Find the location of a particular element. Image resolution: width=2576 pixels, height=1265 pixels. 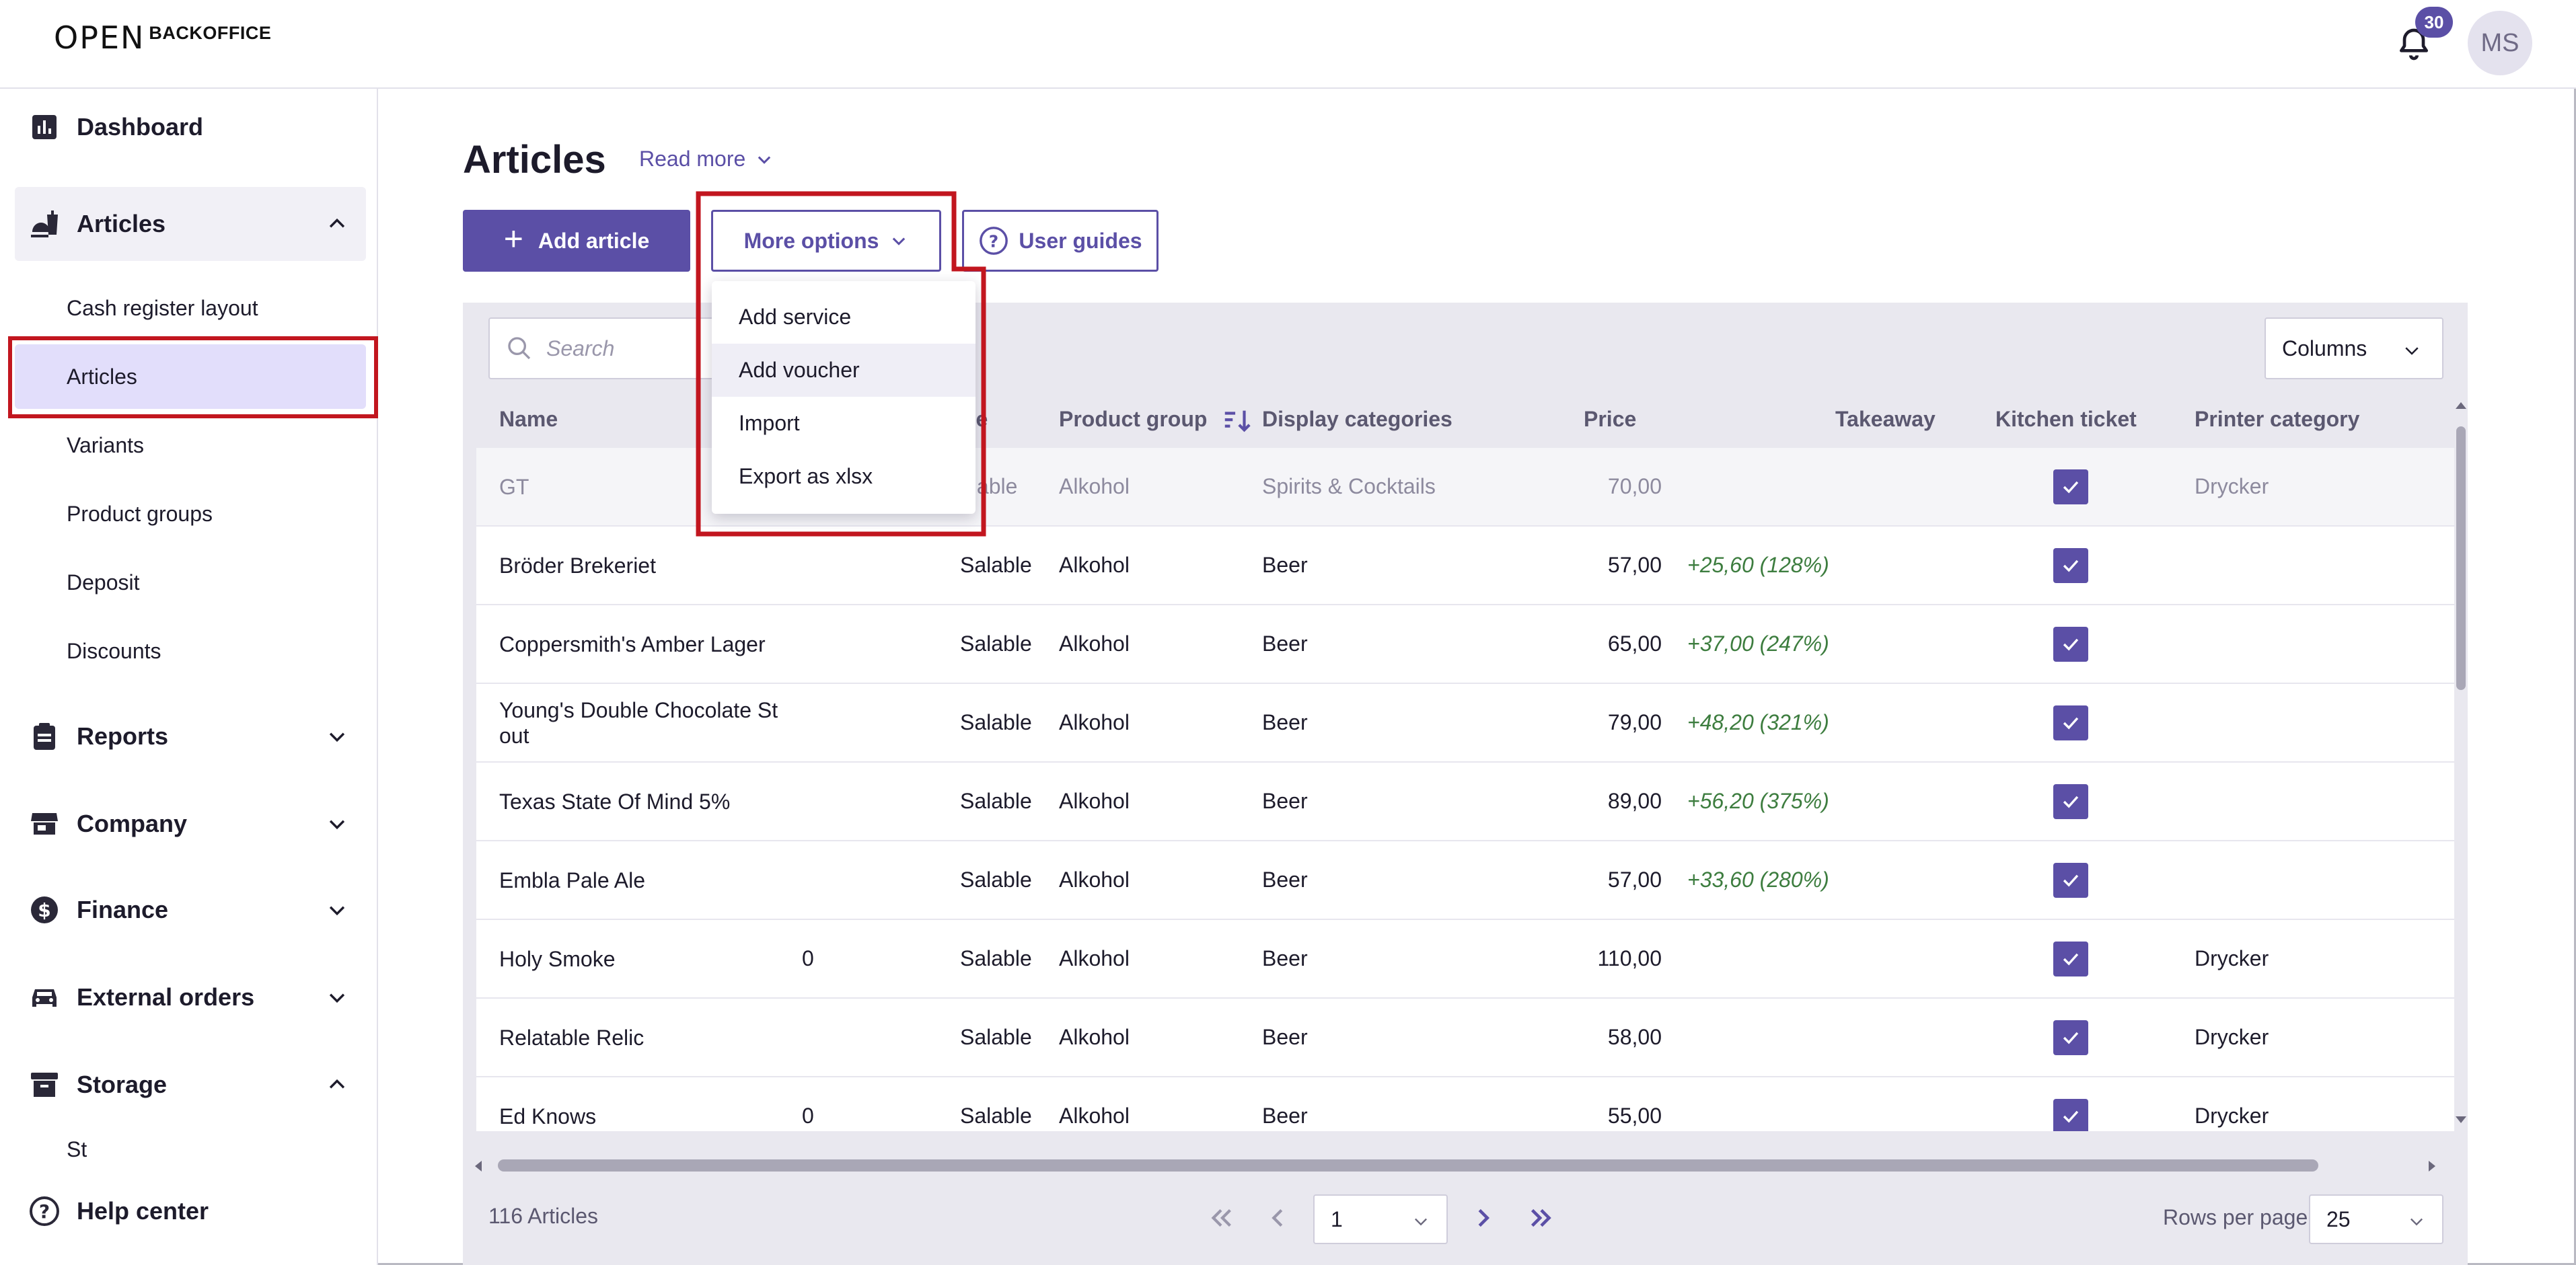

highlight-more-options is located at coordinates (841, 364).